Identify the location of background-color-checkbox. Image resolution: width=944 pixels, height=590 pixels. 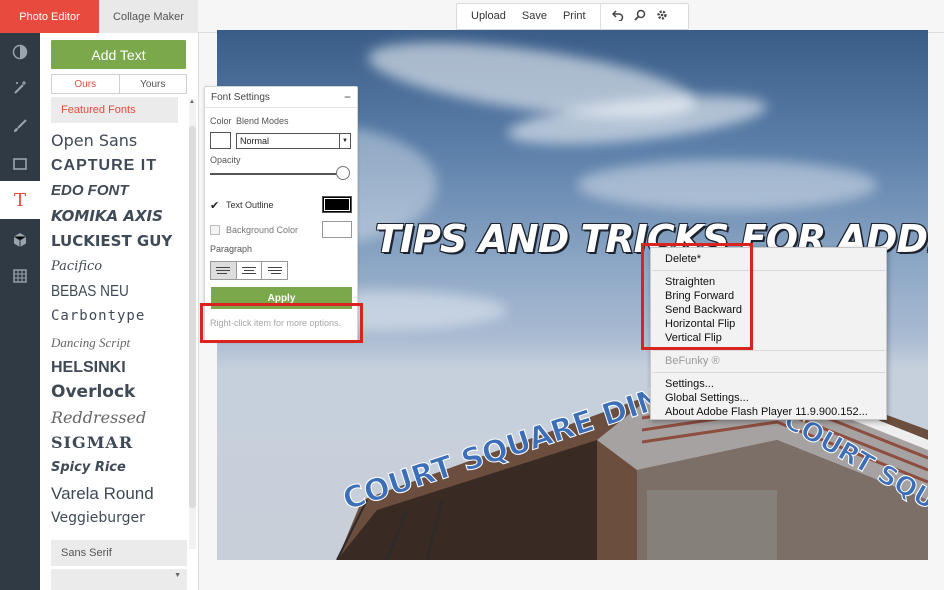
(215, 230).